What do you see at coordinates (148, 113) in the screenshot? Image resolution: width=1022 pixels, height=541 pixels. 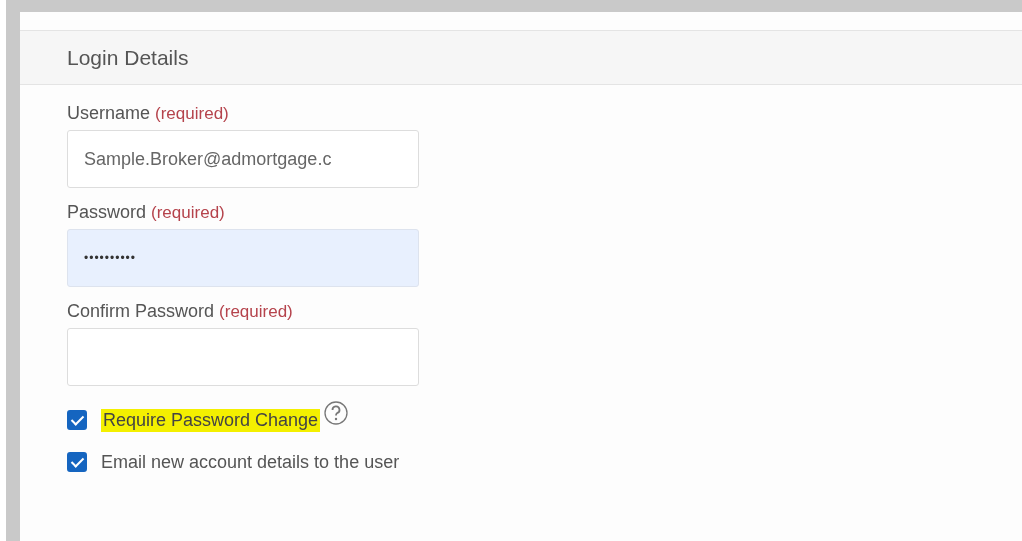 I see `field-label: Username (required)` at bounding box center [148, 113].